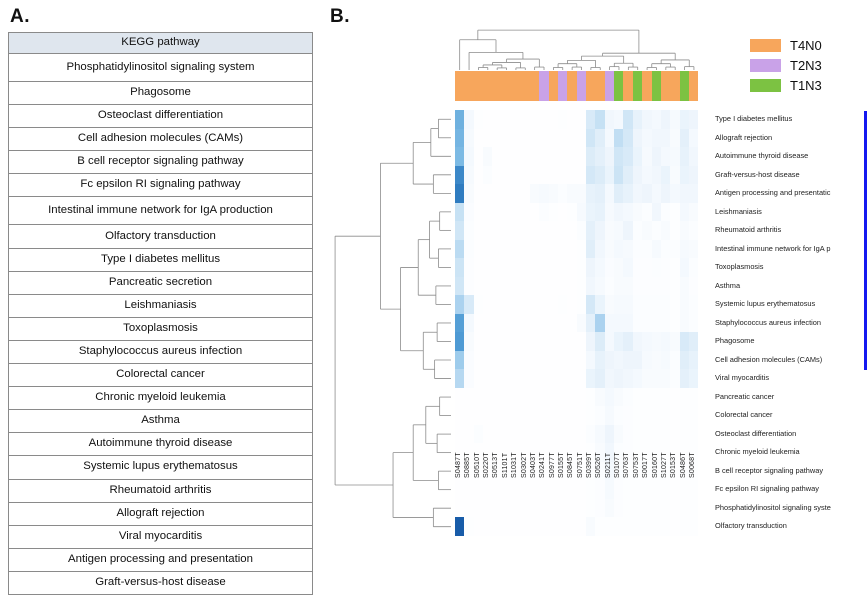 The width and height of the screenshot is (868, 595). Describe the element at coordinates (751, 526) in the screenshot. I see `heatmap-row-label: Olfactory transduction` at that location.